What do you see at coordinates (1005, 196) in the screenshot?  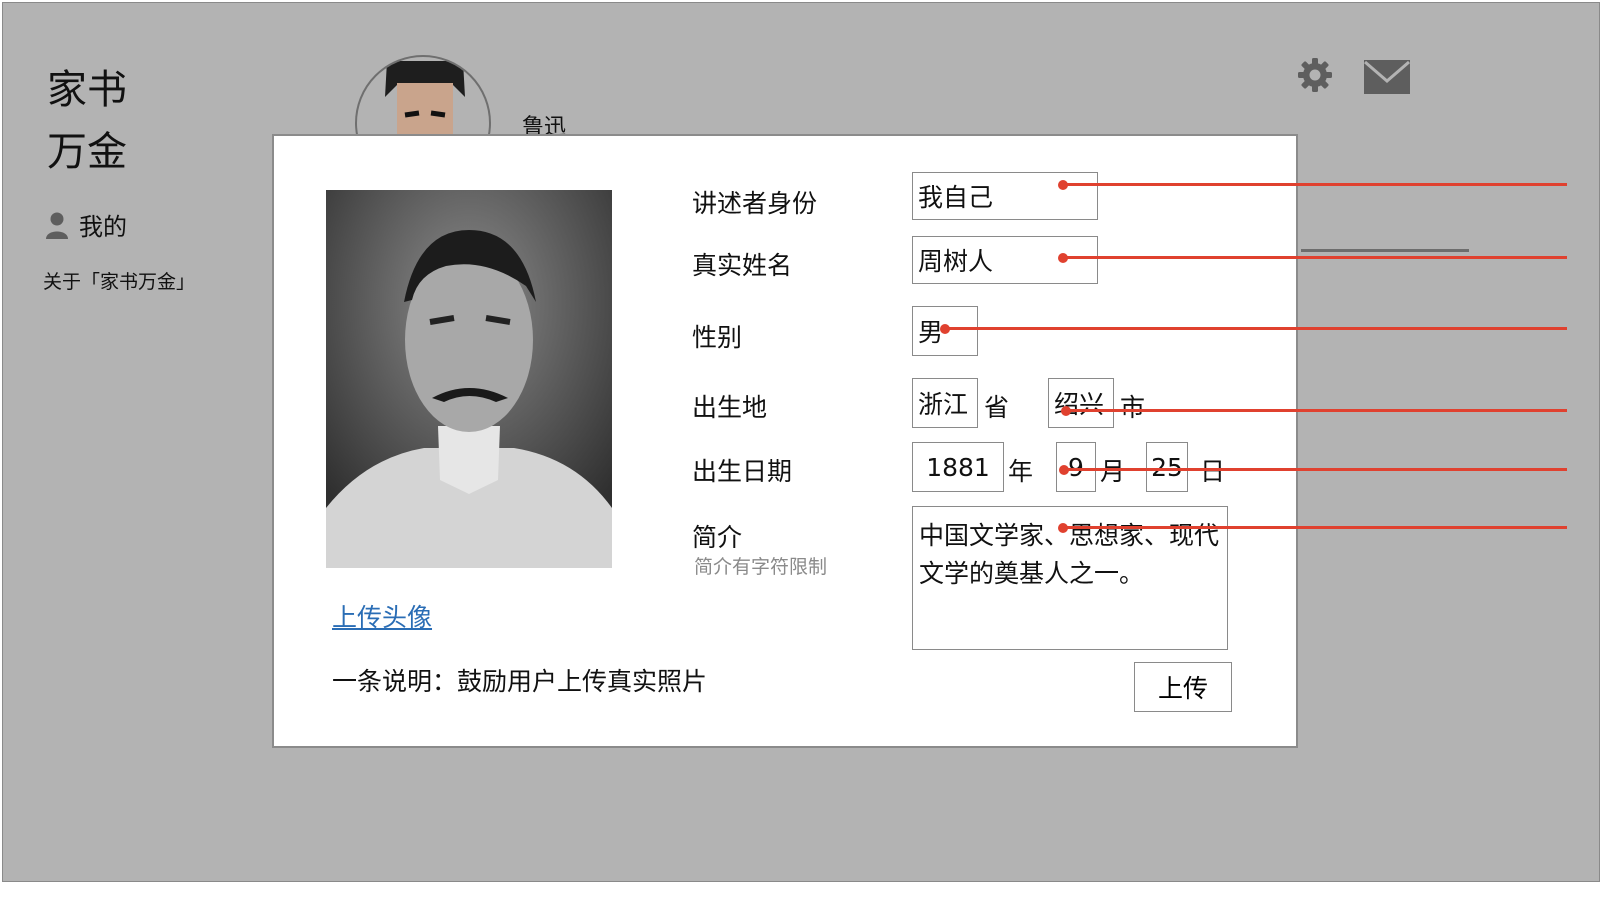 I see `narrator-input` at bounding box center [1005, 196].